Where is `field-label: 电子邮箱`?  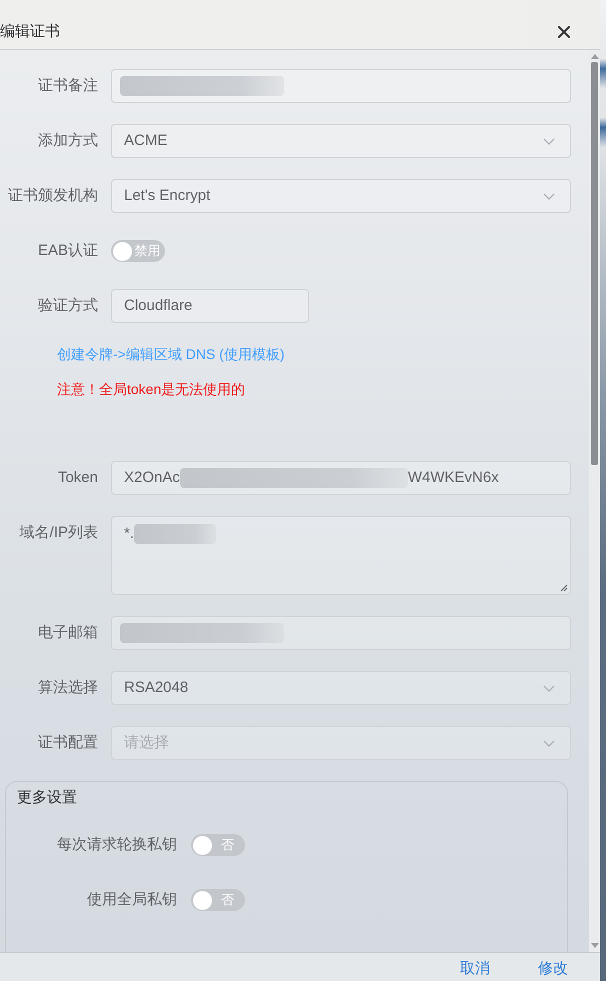
field-label: 电子邮箱 is located at coordinates (68, 633).